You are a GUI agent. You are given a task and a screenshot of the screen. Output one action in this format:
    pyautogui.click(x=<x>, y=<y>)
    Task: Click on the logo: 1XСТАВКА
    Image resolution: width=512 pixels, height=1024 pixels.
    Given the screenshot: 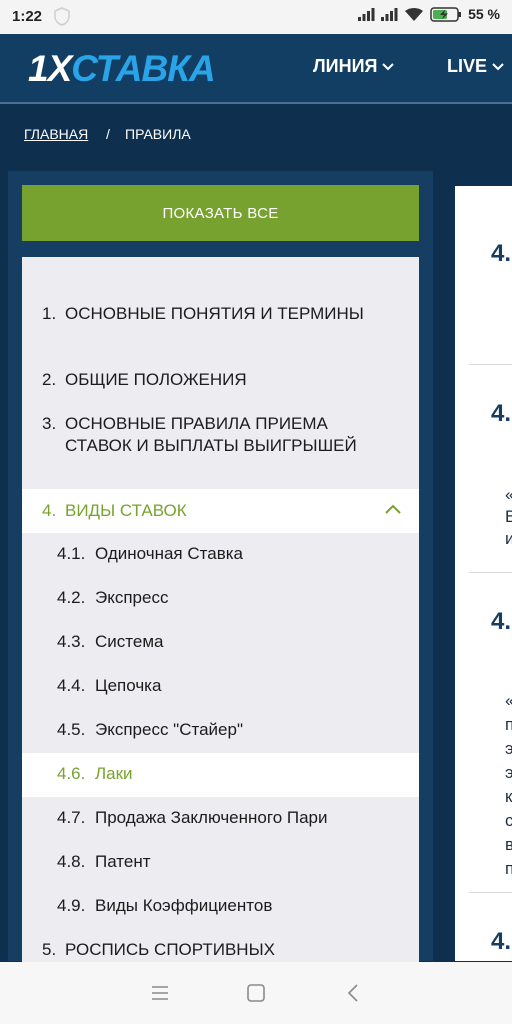 What is the action you would take?
    pyautogui.click(x=122, y=68)
    